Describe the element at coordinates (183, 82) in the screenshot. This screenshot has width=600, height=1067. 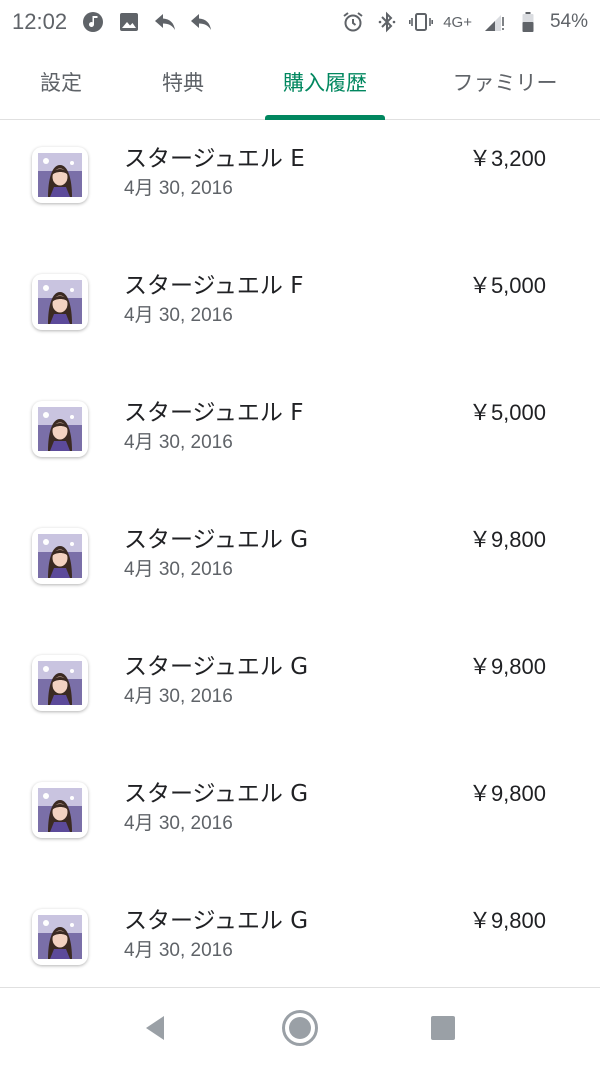
I see `tab-rewards: 特典` at that location.